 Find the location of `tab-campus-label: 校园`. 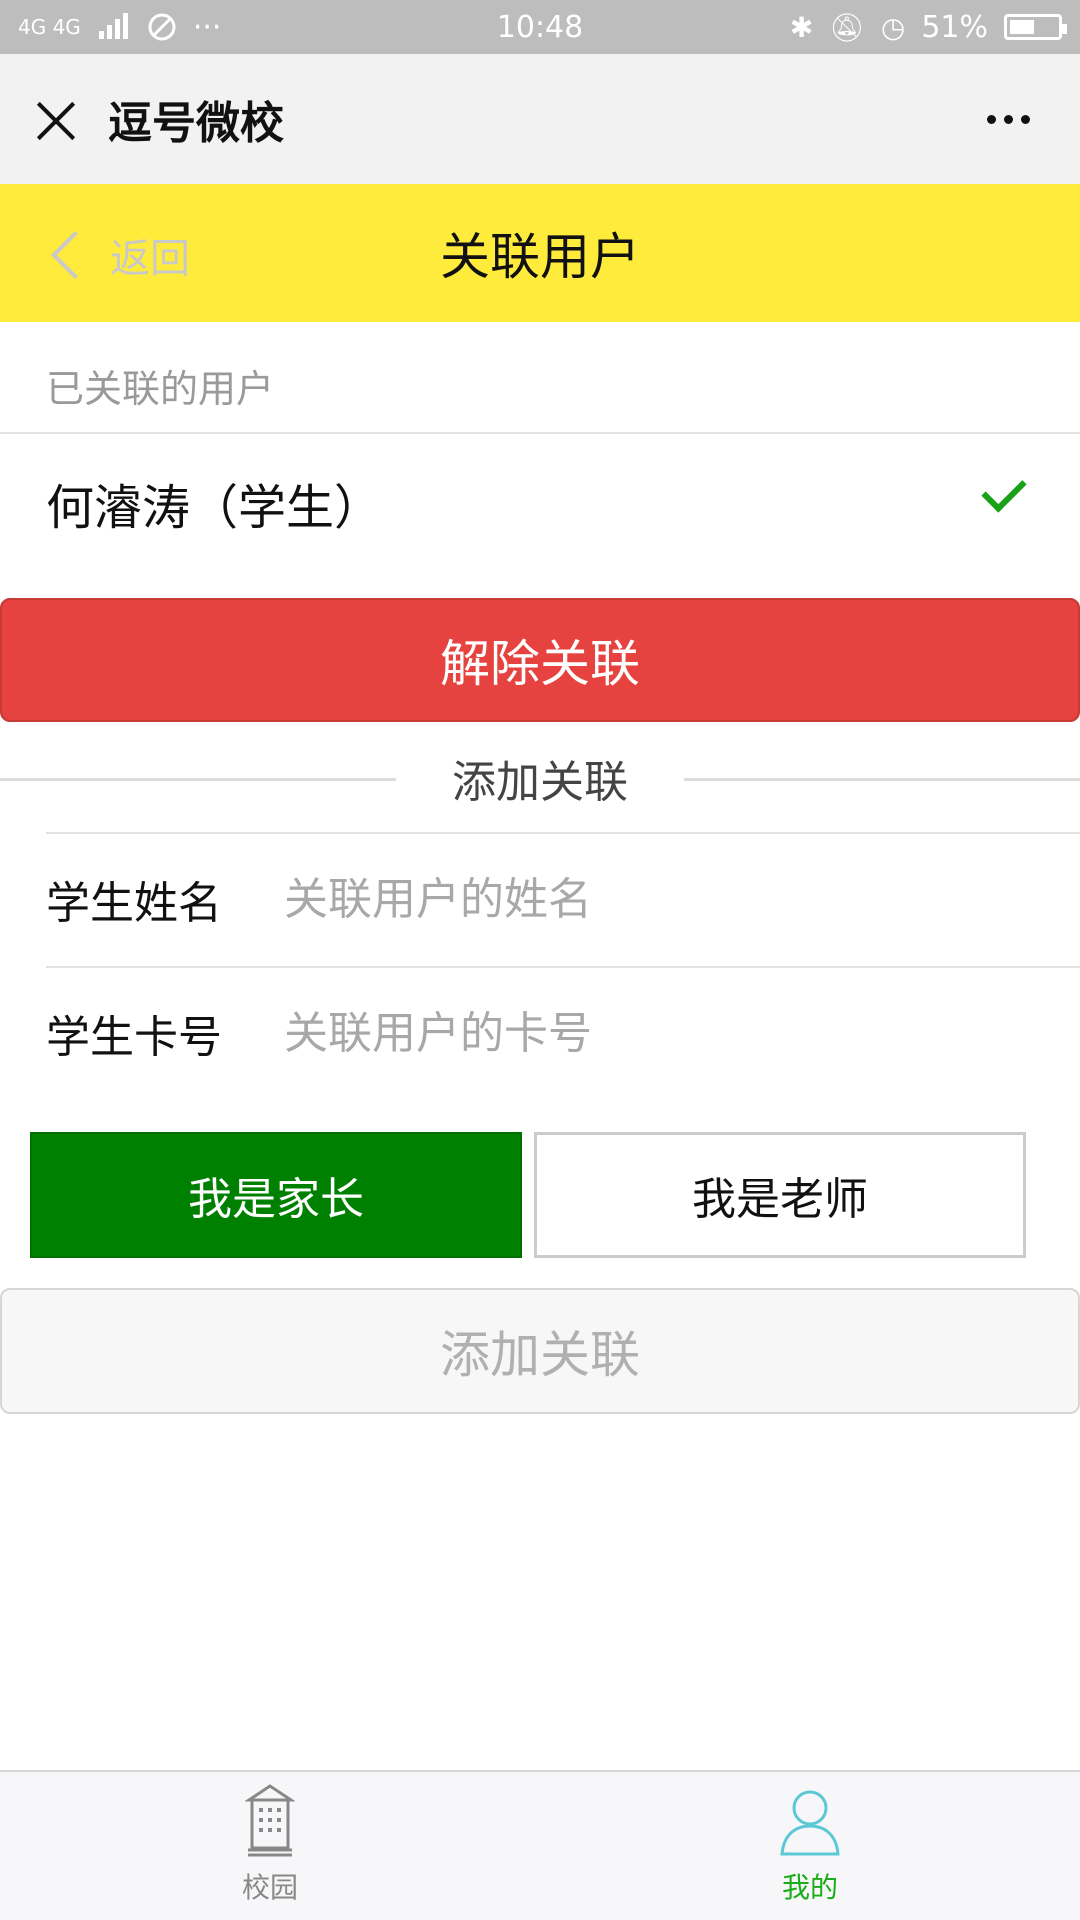

tab-campus-label: 校园 is located at coordinates (269, 1887).